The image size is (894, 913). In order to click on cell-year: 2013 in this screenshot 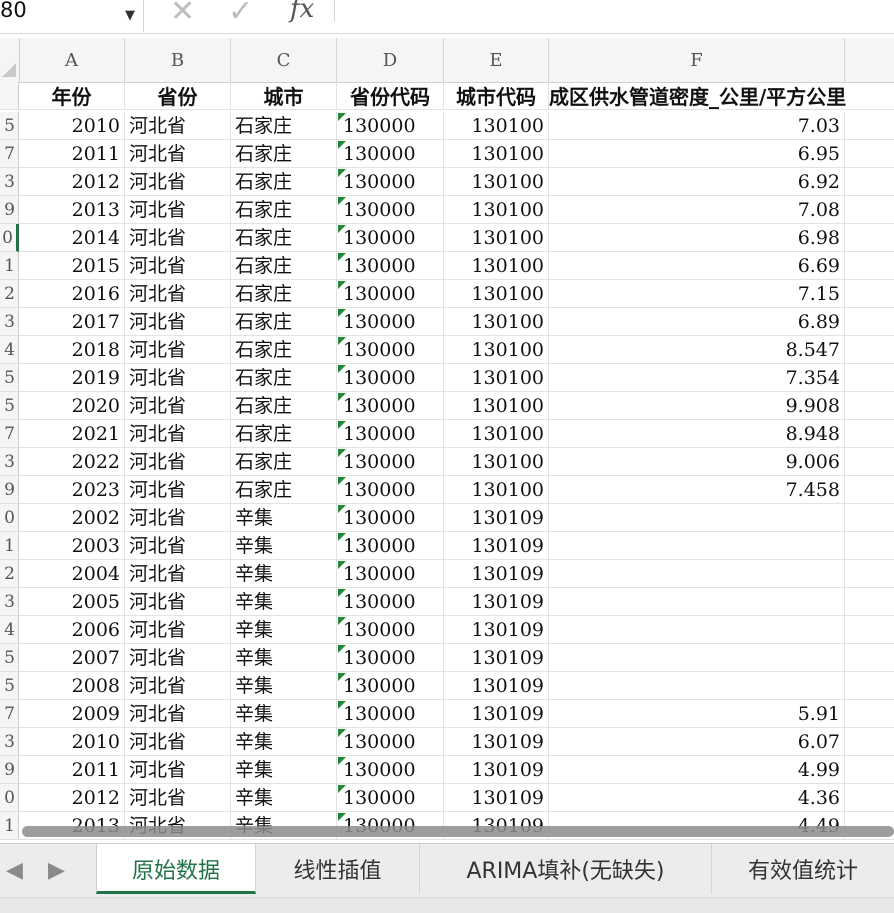, I will do `click(72, 210)`.